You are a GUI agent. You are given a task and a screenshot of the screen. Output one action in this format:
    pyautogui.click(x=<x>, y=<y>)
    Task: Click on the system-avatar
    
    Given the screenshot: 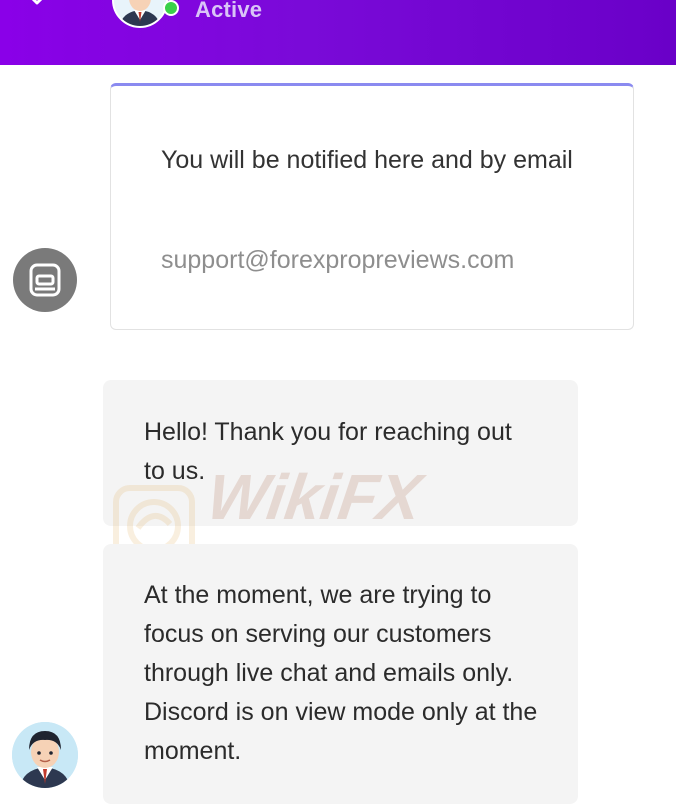 What is the action you would take?
    pyautogui.click(x=45, y=280)
    